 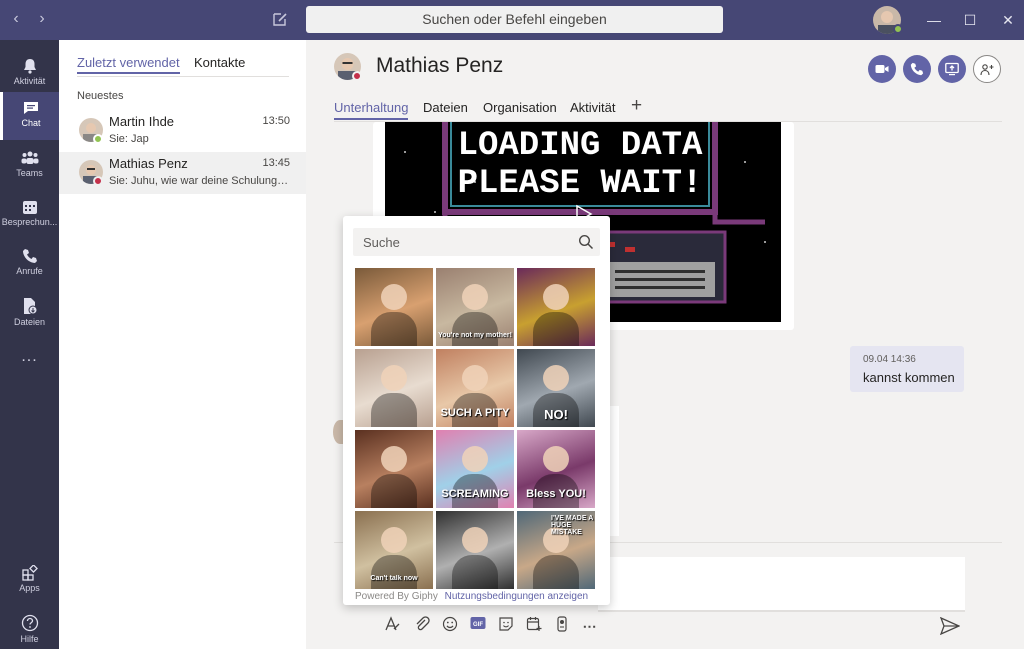 What do you see at coordinates (422, 626) in the screenshot?
I see `attach-icon` at bounding box center [422, 626].